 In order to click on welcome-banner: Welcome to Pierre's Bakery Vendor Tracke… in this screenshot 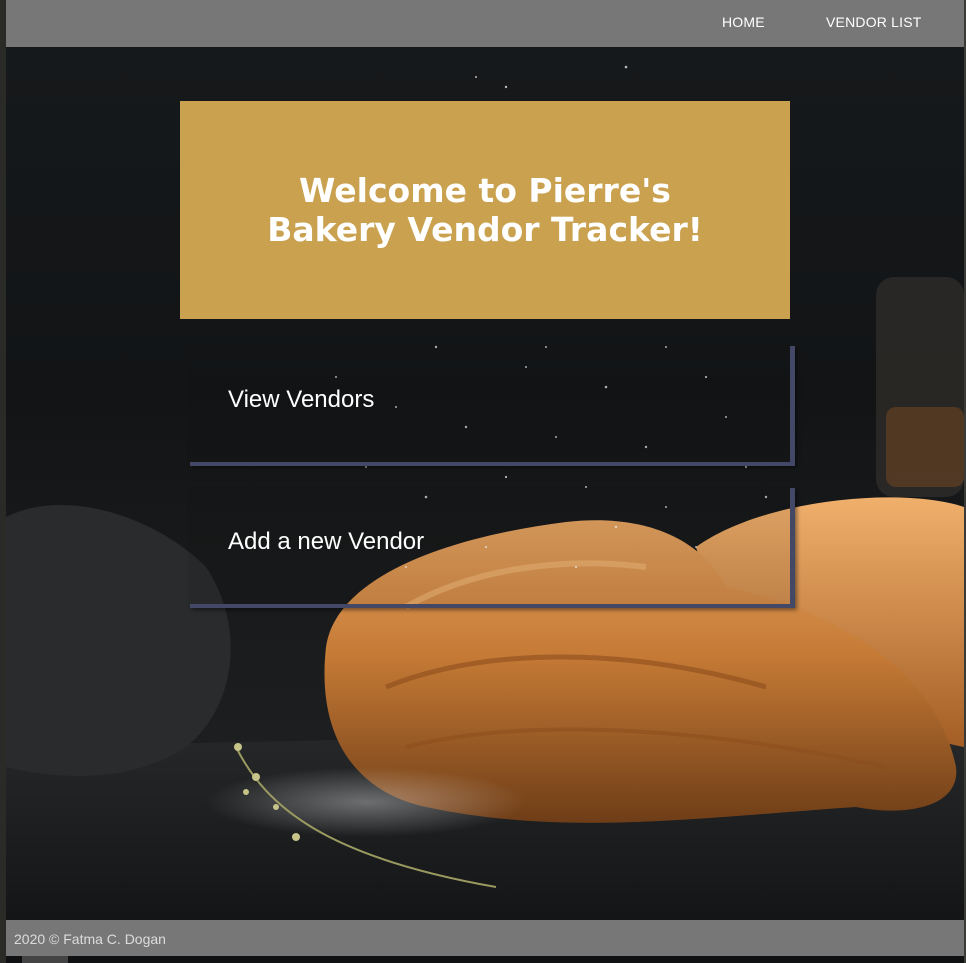, I will do `click(485, 210)`.